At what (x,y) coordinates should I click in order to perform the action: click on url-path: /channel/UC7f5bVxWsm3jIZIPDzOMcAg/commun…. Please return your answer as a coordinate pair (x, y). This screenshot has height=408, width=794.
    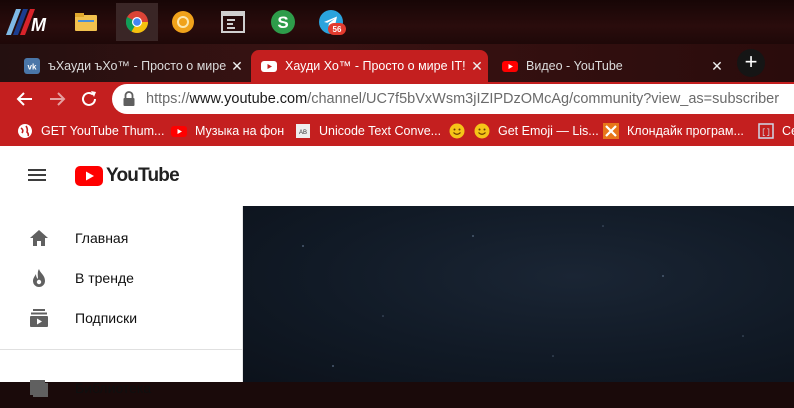
    Looking at the image, I should click on (543, 99).